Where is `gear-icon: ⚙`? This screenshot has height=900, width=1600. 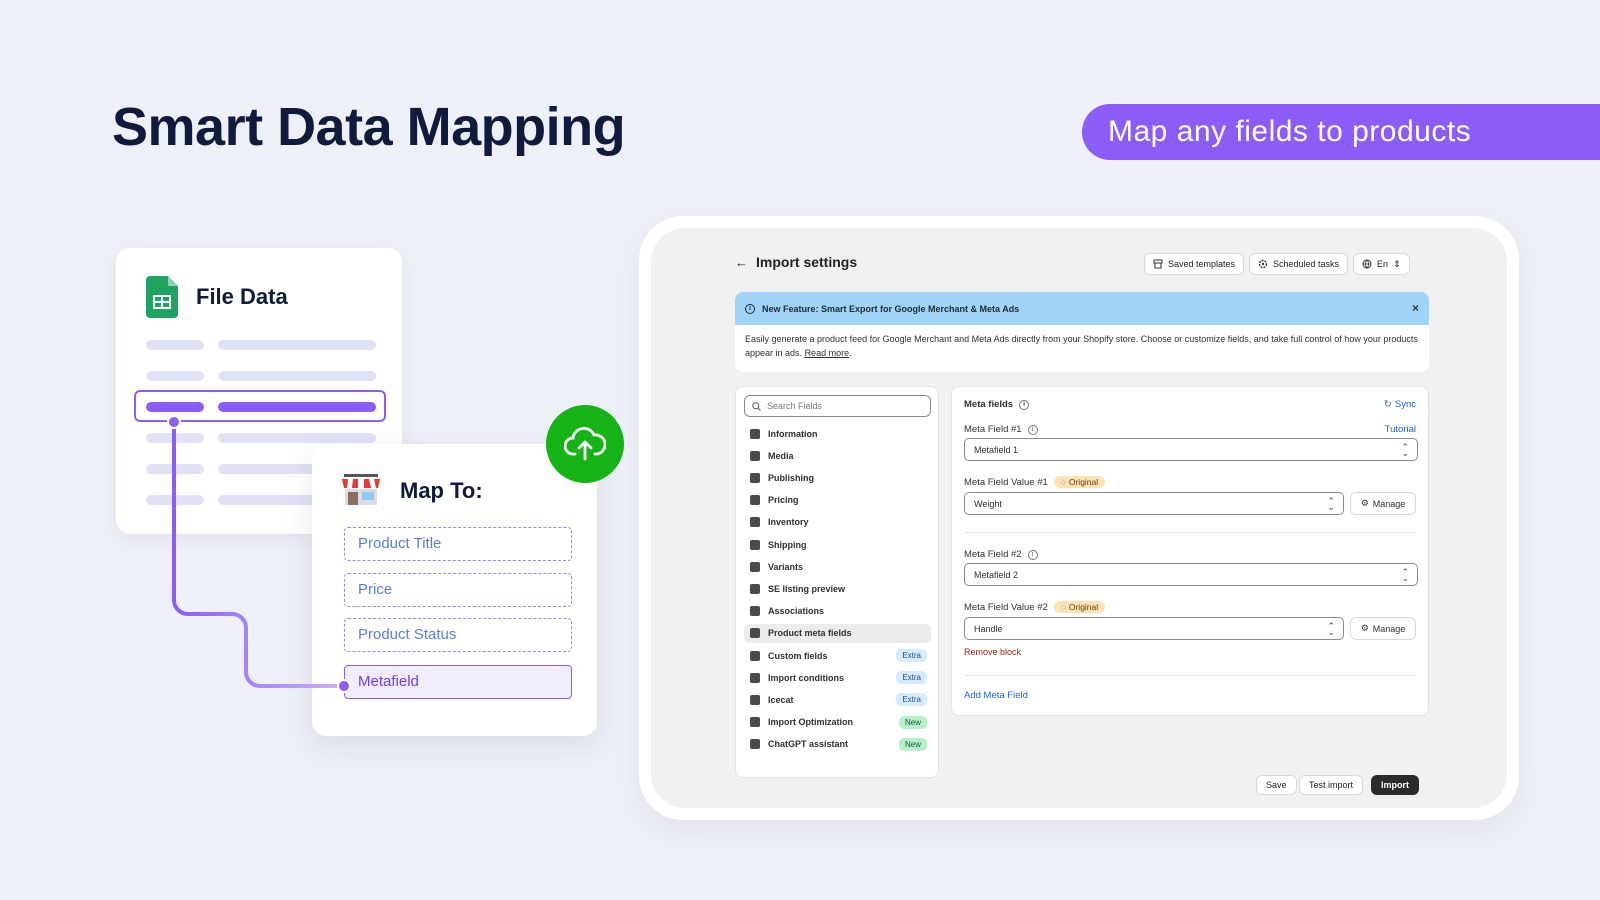 gear-icon: ⚙ is located at coordinates (1364, 628).